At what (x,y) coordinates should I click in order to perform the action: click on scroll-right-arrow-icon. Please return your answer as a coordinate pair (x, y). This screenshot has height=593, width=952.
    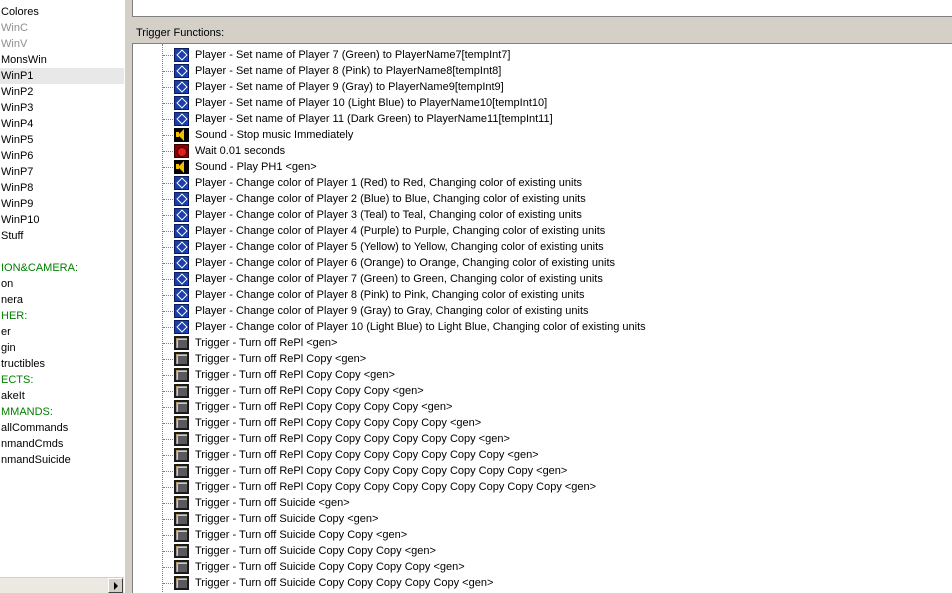
    Looking at the image, I should click on (115, 585).